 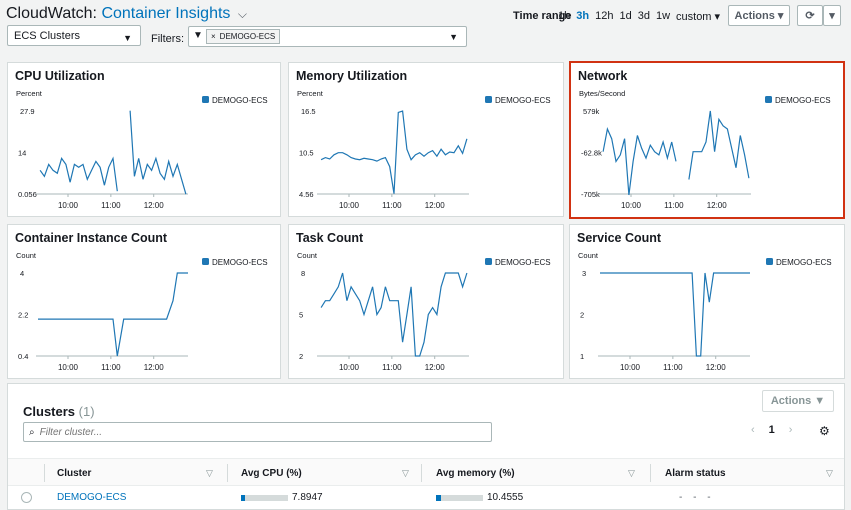 What do you see at coordinates (644, 16) in the screenshot?
I see `time-option-3d: 3d` at bounding box center [644, 16].